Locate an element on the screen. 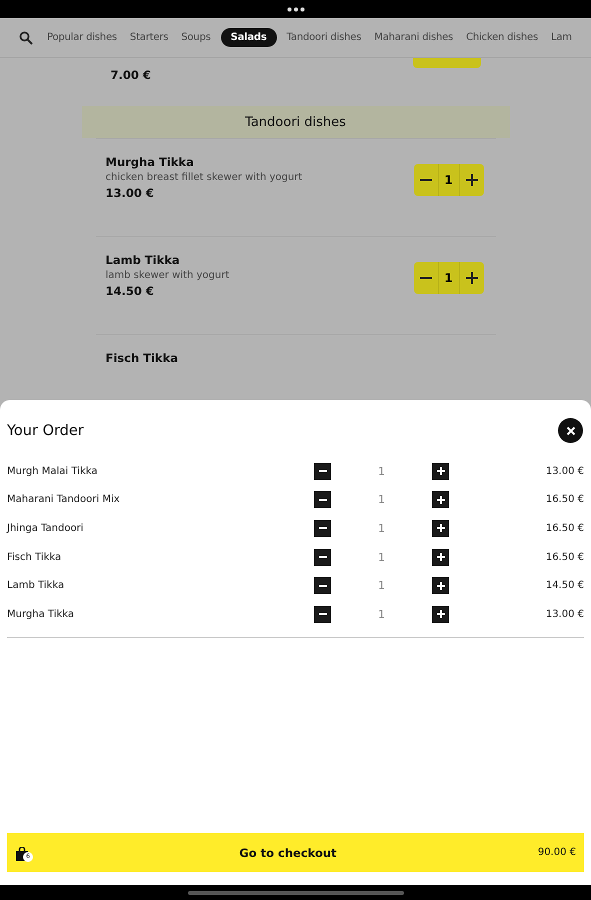 Image resolution: width=591 pixels, height=900 pixels. section-header: Tandoori dishes is located at coordinates (296, 122).